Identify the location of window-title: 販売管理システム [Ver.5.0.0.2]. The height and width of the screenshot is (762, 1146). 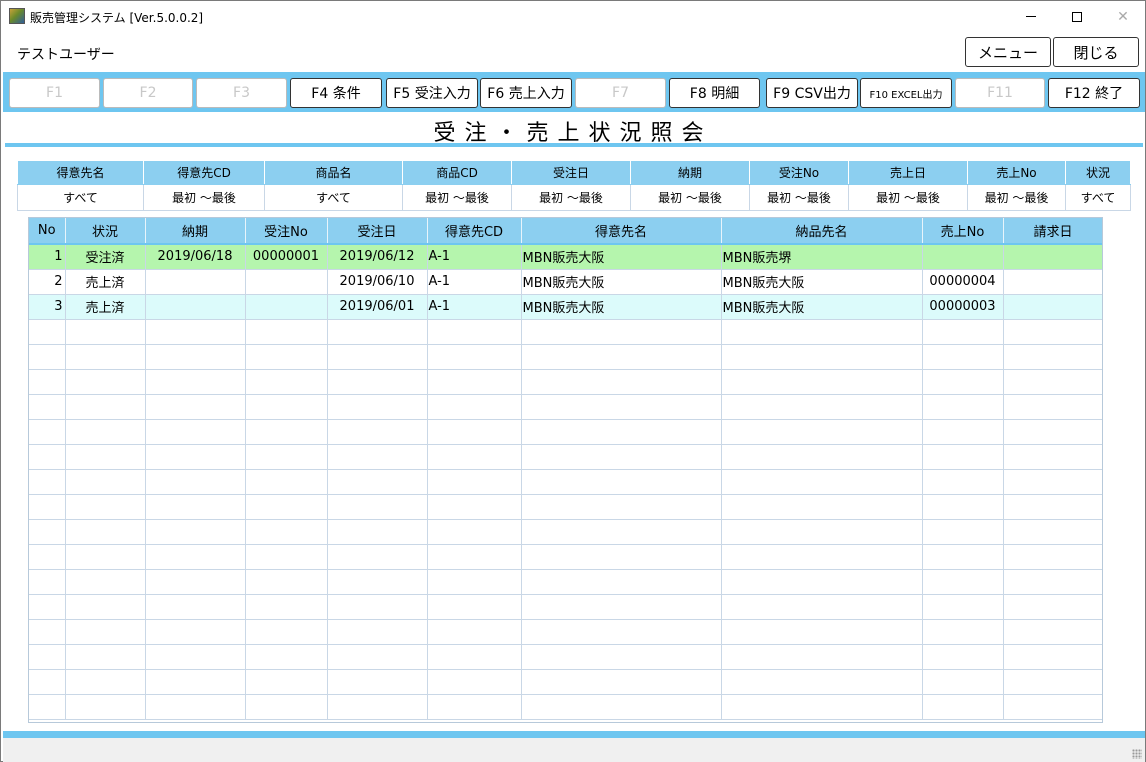
(117, 18).